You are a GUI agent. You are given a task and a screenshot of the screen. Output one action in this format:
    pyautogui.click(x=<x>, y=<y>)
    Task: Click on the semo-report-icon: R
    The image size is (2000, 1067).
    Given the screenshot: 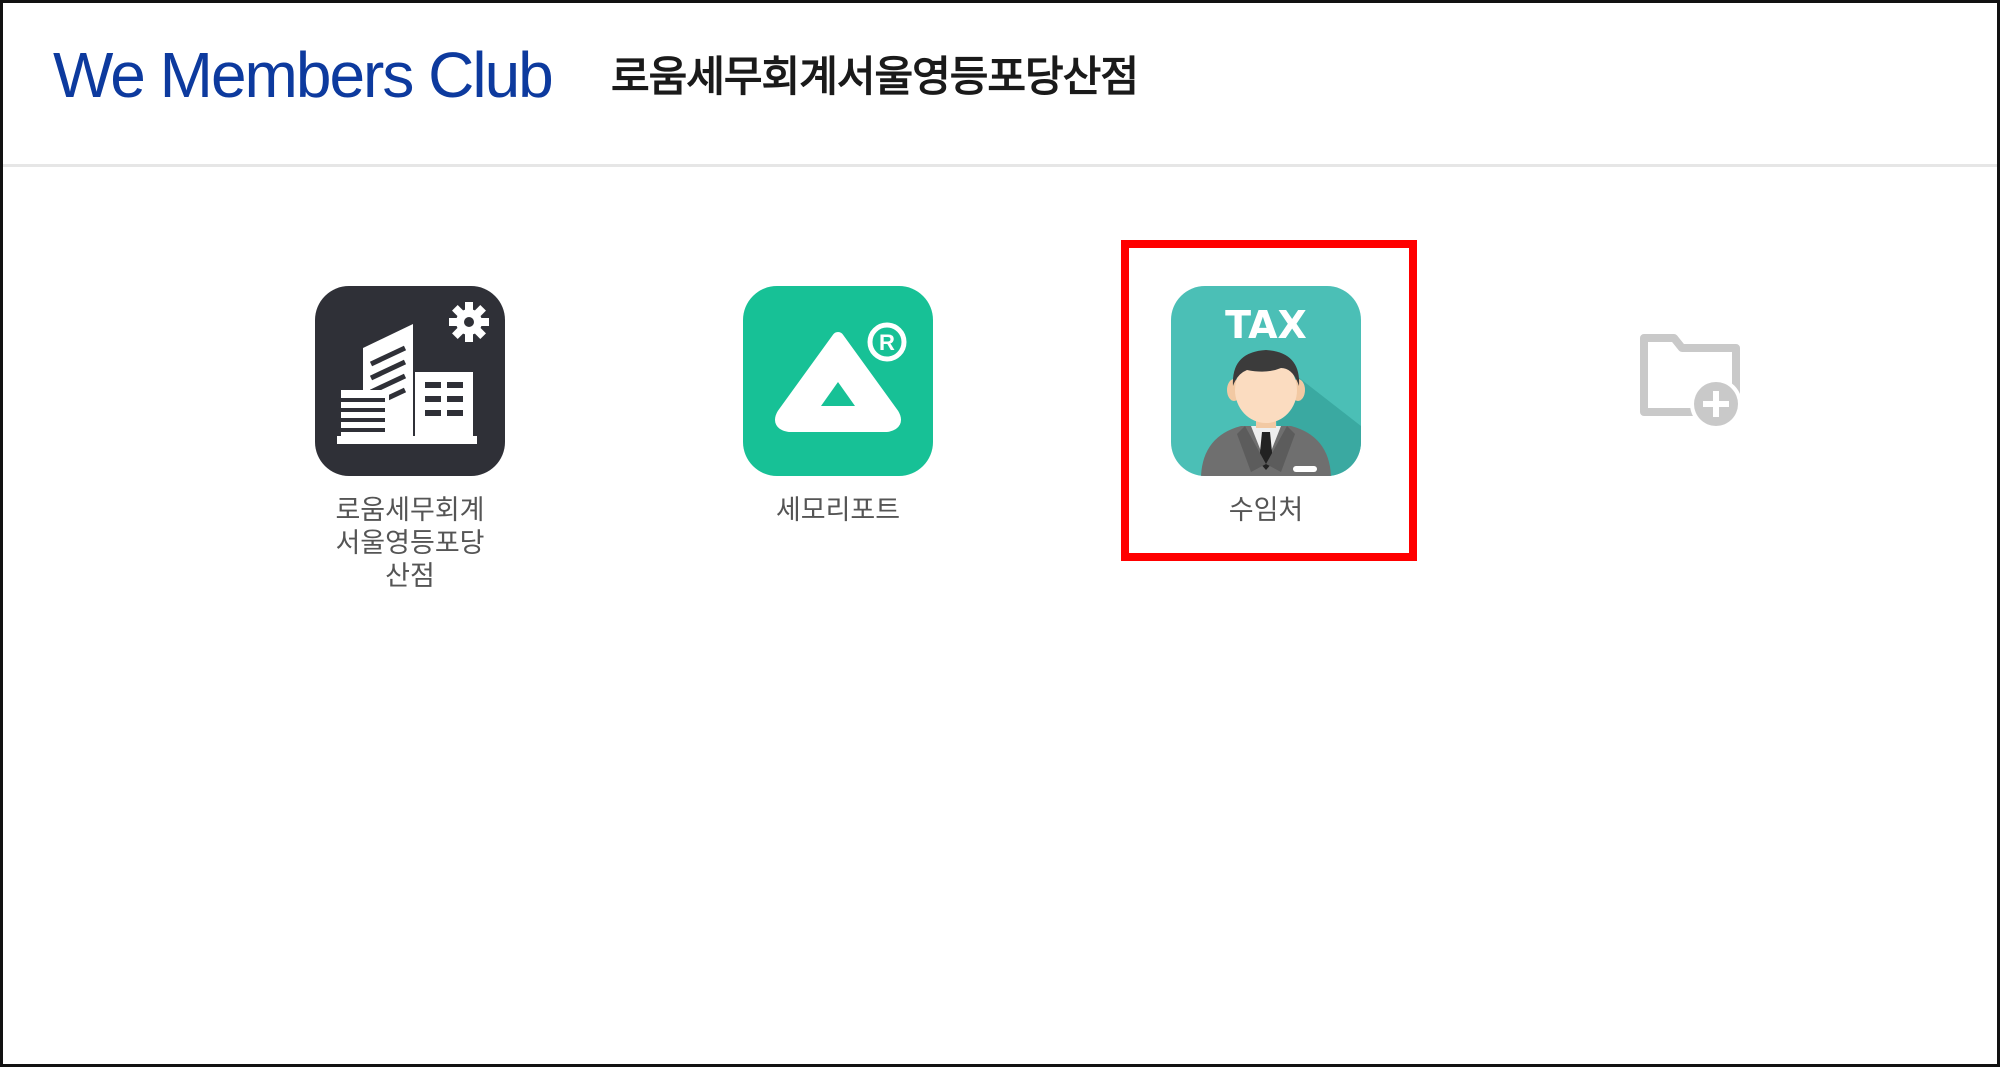 What is the action you would take?
    pyautogui.click(x=838, y=381)
    